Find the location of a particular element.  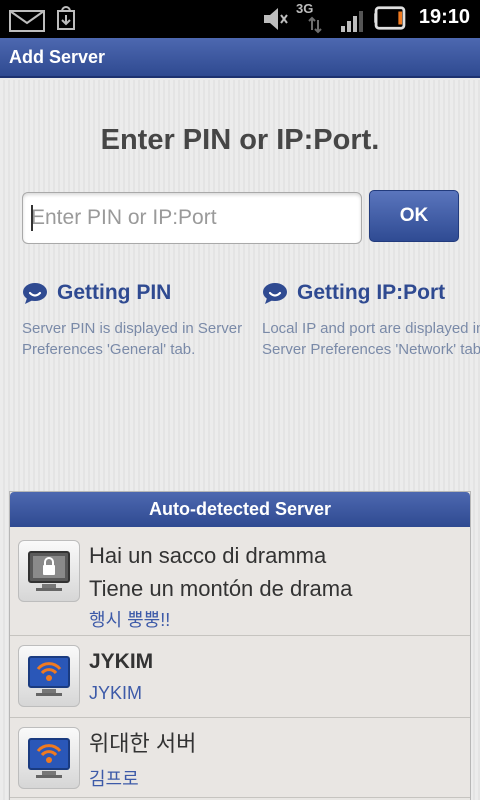

page-title: Add Server is located at coordinates (57, 57).